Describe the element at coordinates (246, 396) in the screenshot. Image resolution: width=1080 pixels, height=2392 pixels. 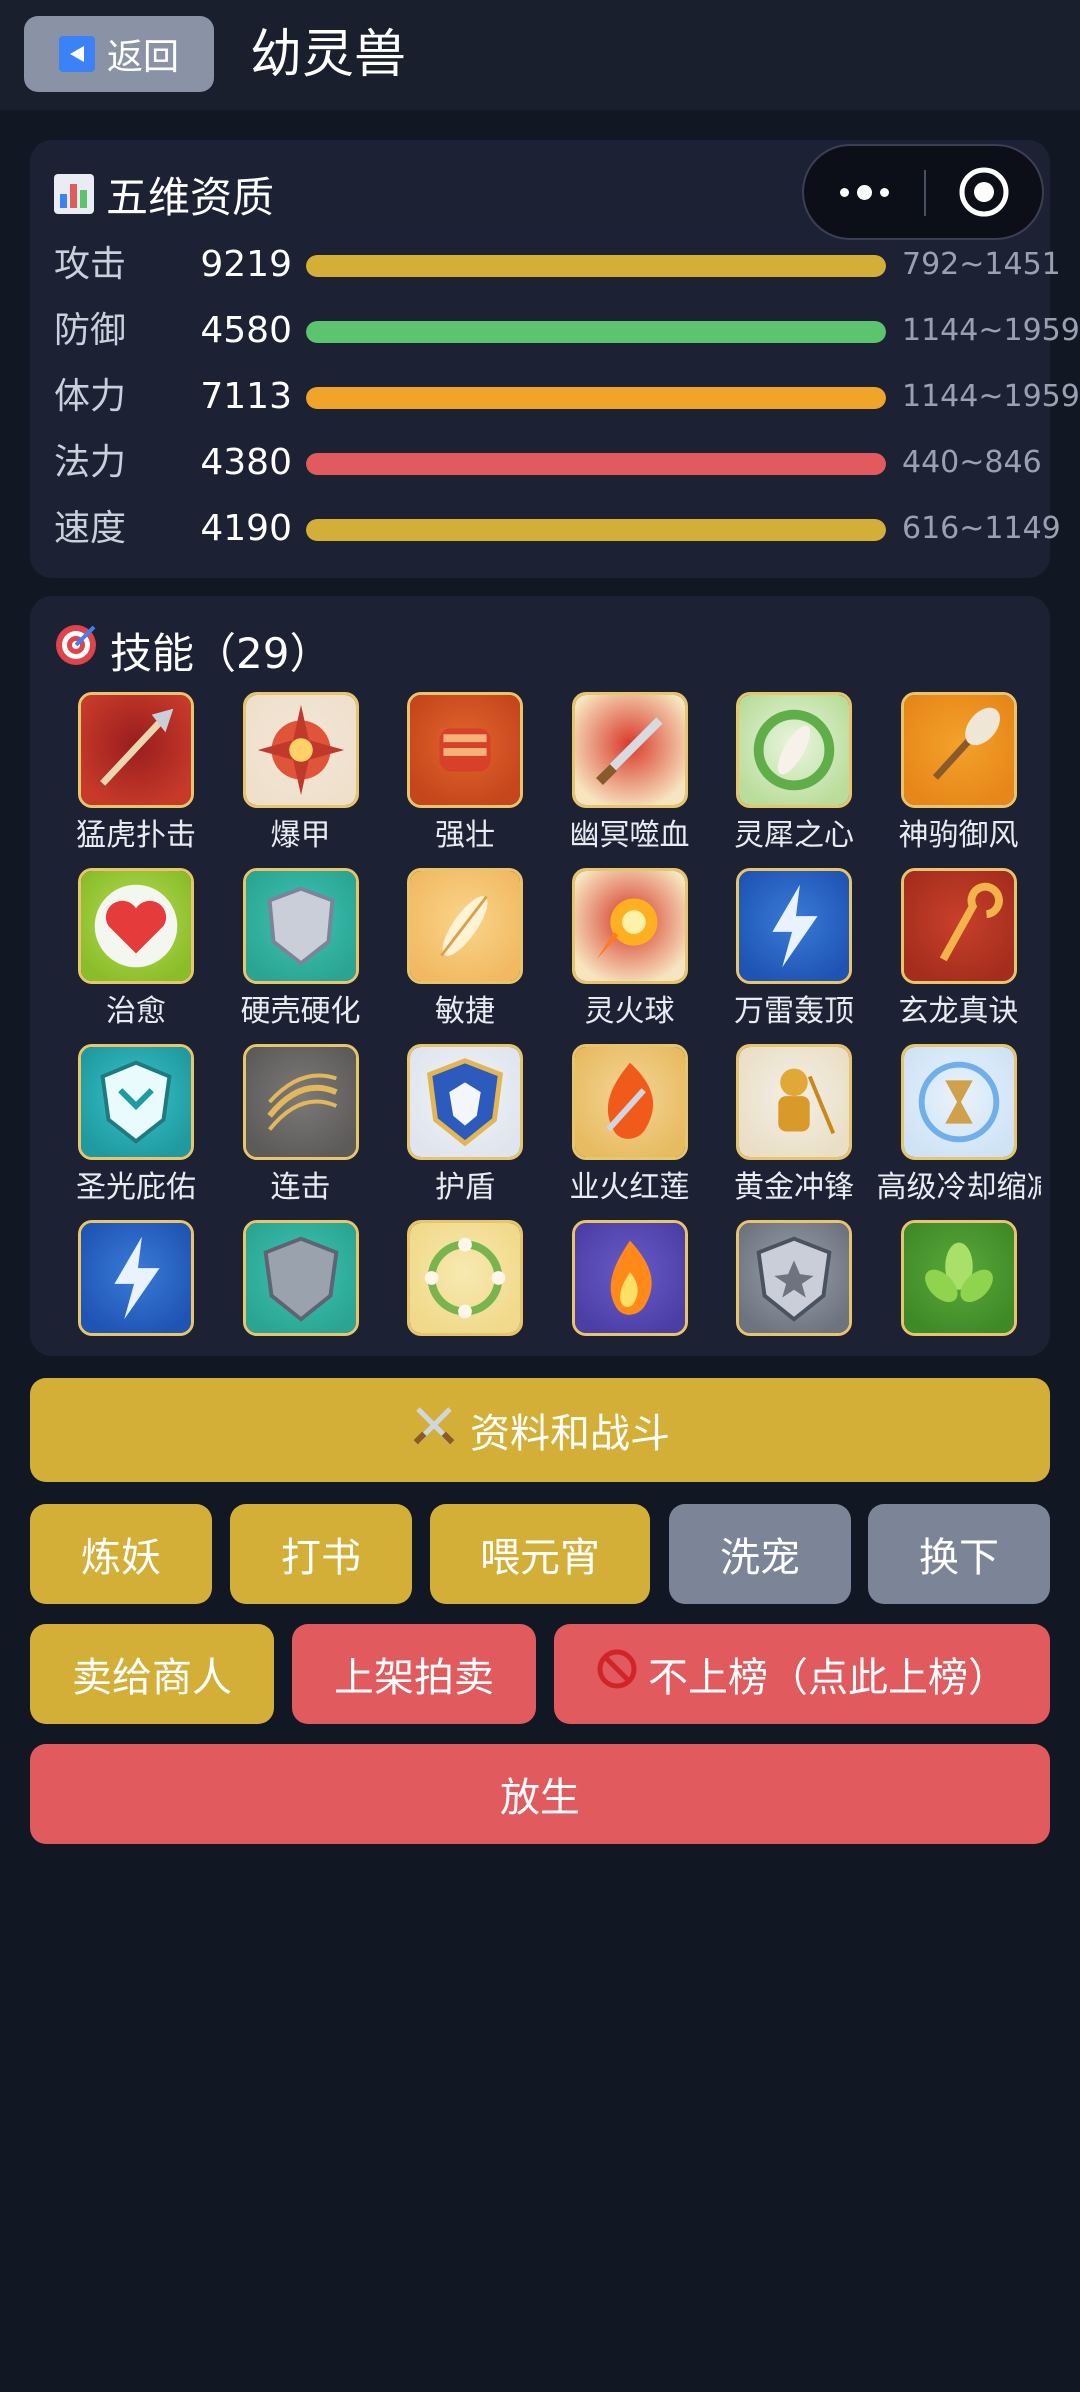
I see `stat-value: 7113` at that location.